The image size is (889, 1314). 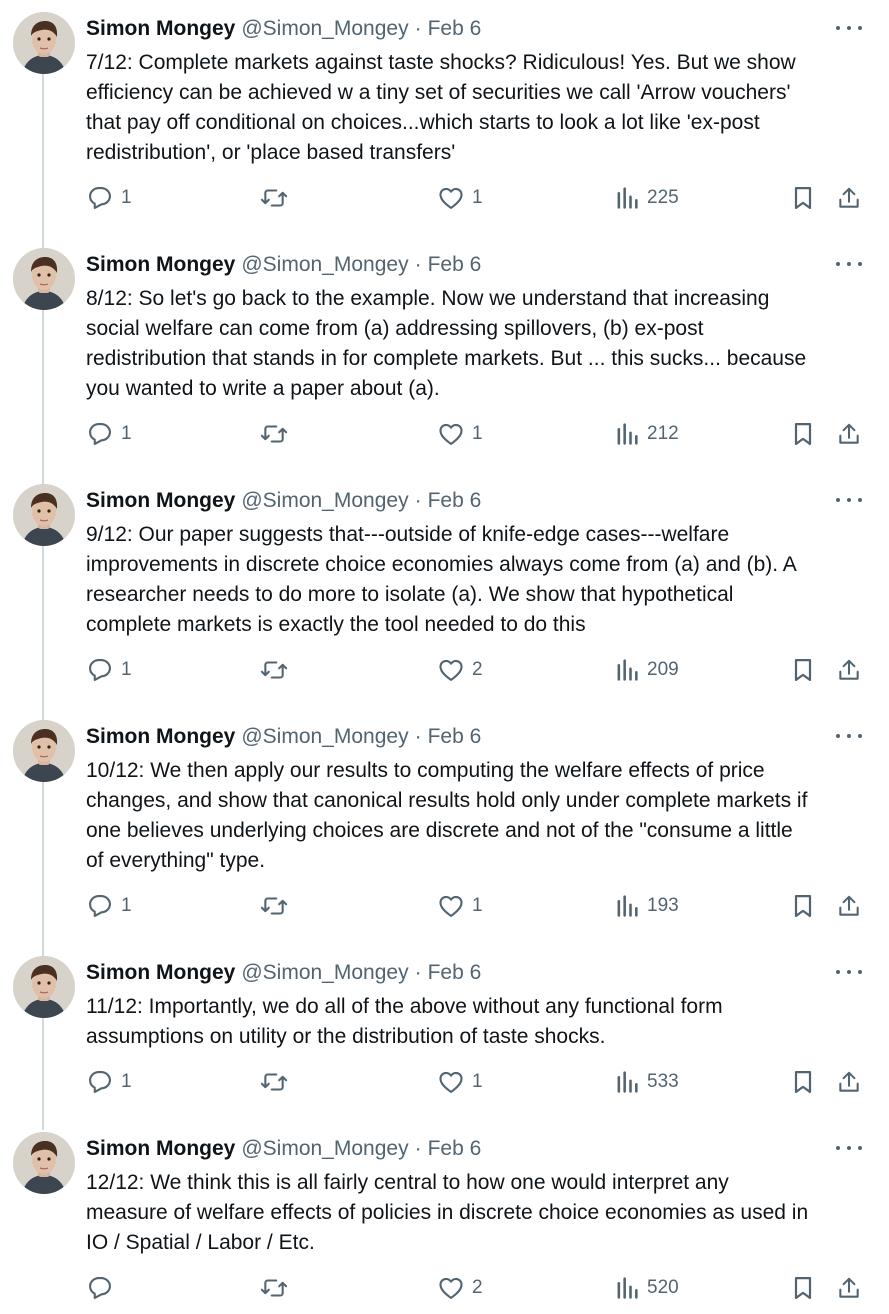 I want to click on like-count: 2, so click(x=477, y=1287).